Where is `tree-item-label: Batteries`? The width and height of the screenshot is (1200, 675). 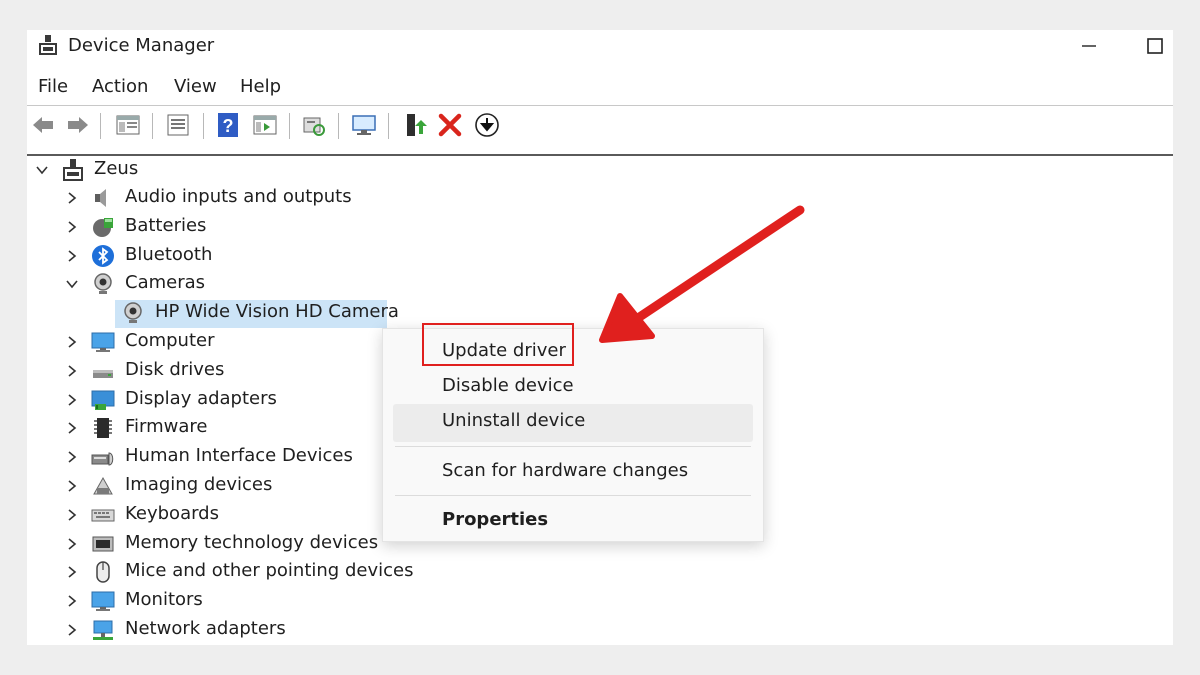
tree-item-label: Batteries is located at coordinates (166, 225).